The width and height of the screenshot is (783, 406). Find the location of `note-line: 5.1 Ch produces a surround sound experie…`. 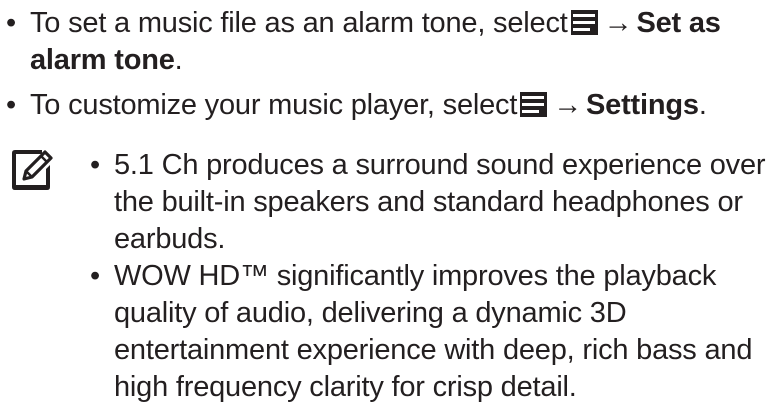

note-line: 5.1 Ch produces a surround sound experie… is located at coordinates (440, 165).